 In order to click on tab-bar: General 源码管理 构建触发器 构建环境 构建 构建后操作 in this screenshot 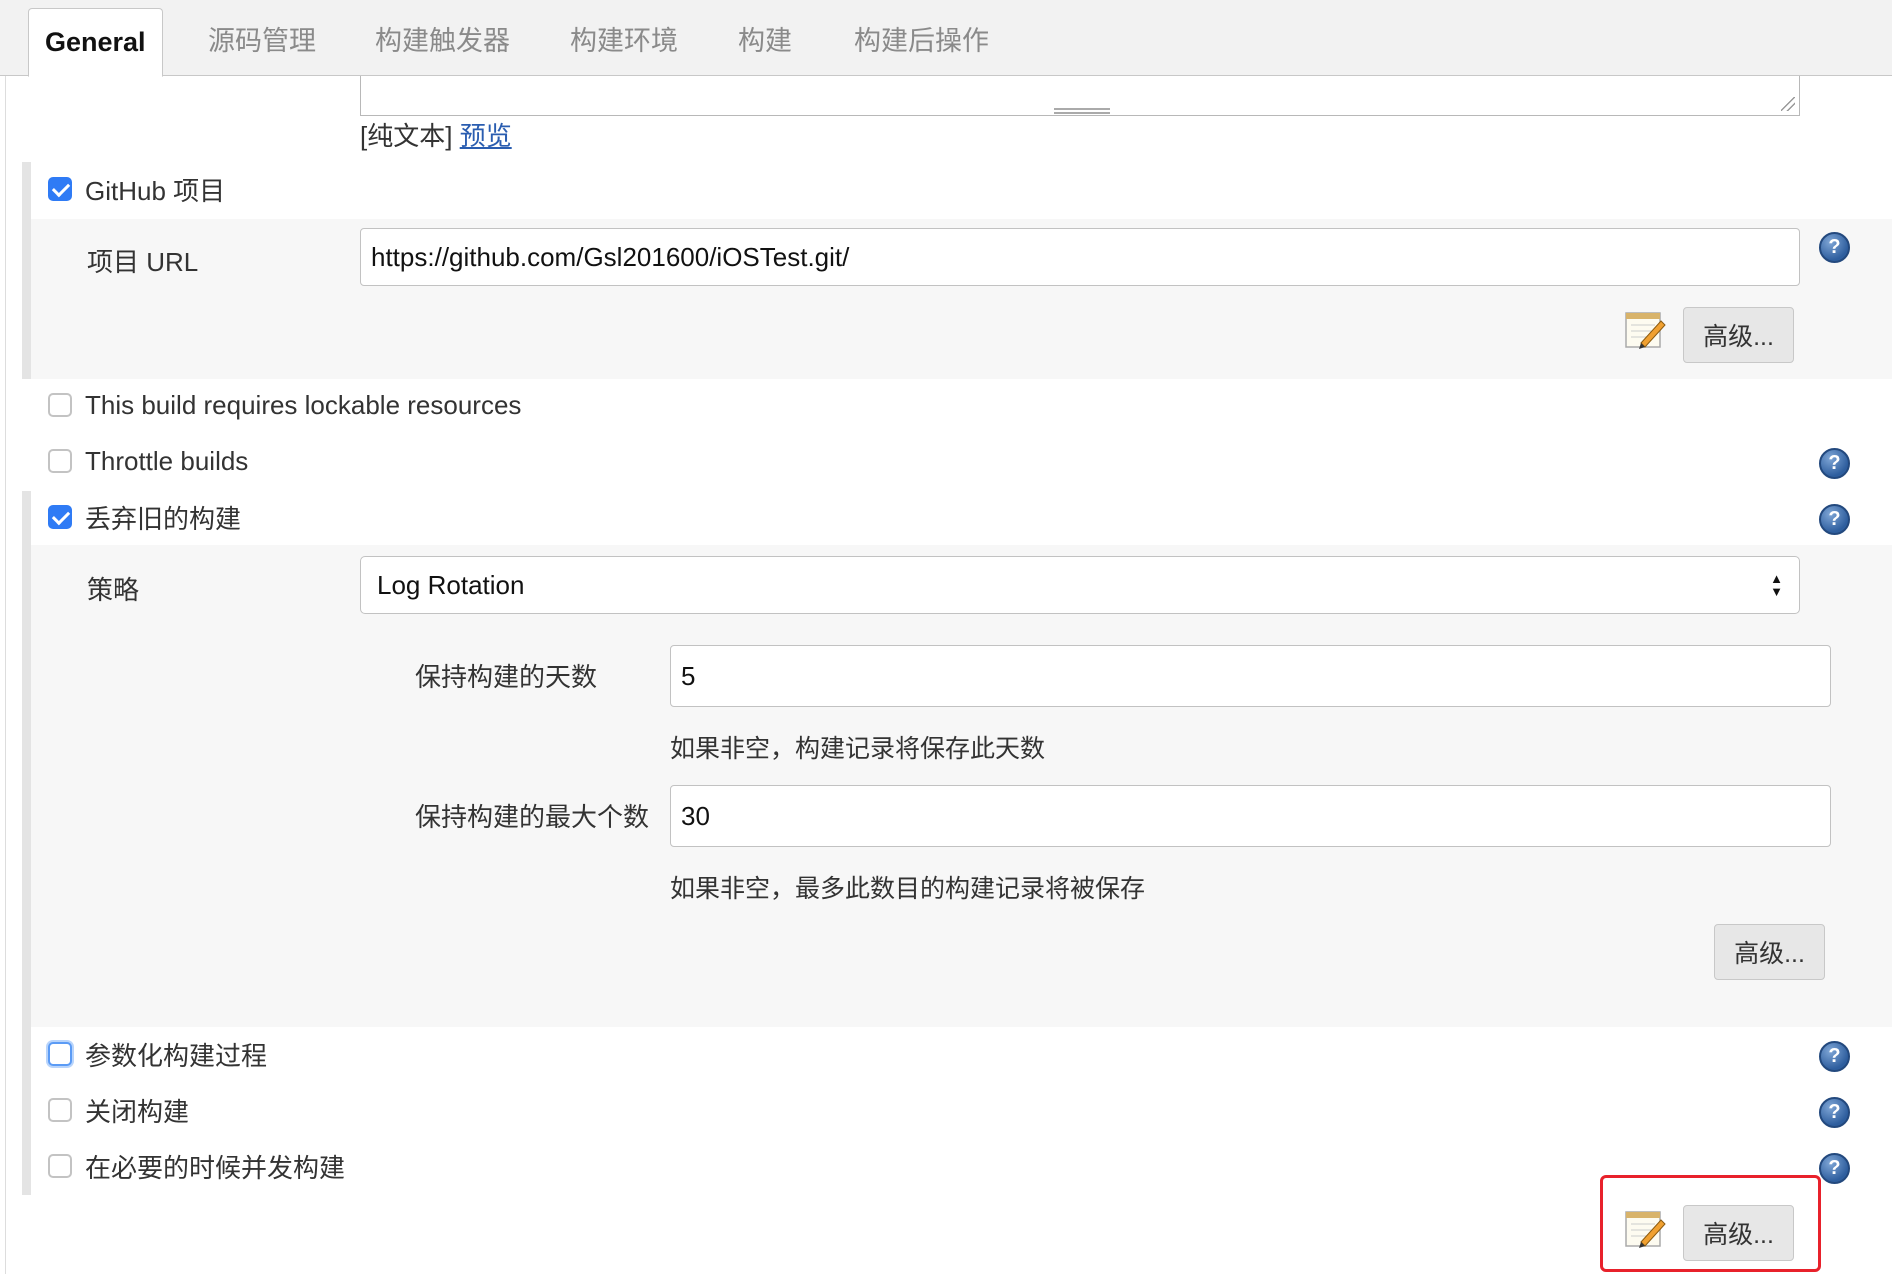, I will do `click(946, 38)`.